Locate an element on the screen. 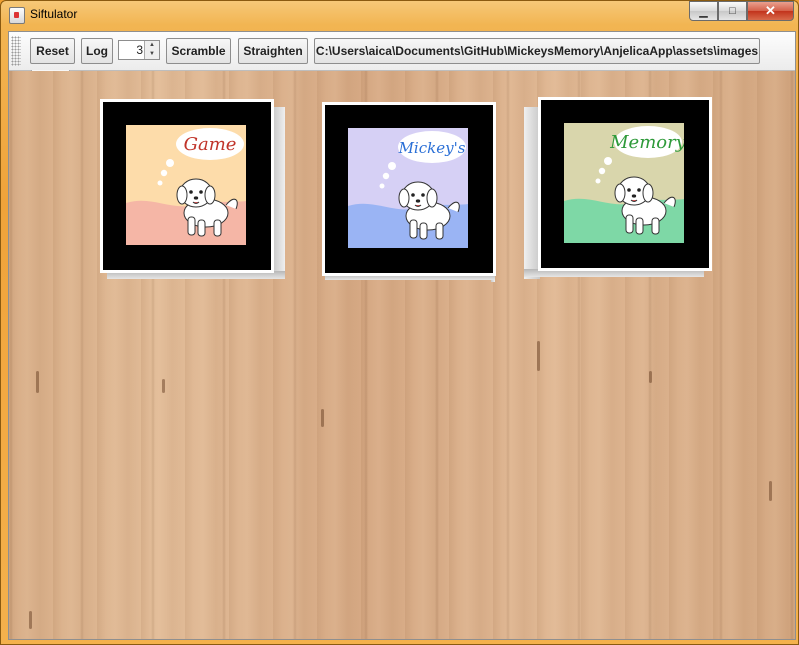 Image resolution: width=799 pixels, height=645 pixels. bubble-word: Memory is located at coordinates (646, 142).